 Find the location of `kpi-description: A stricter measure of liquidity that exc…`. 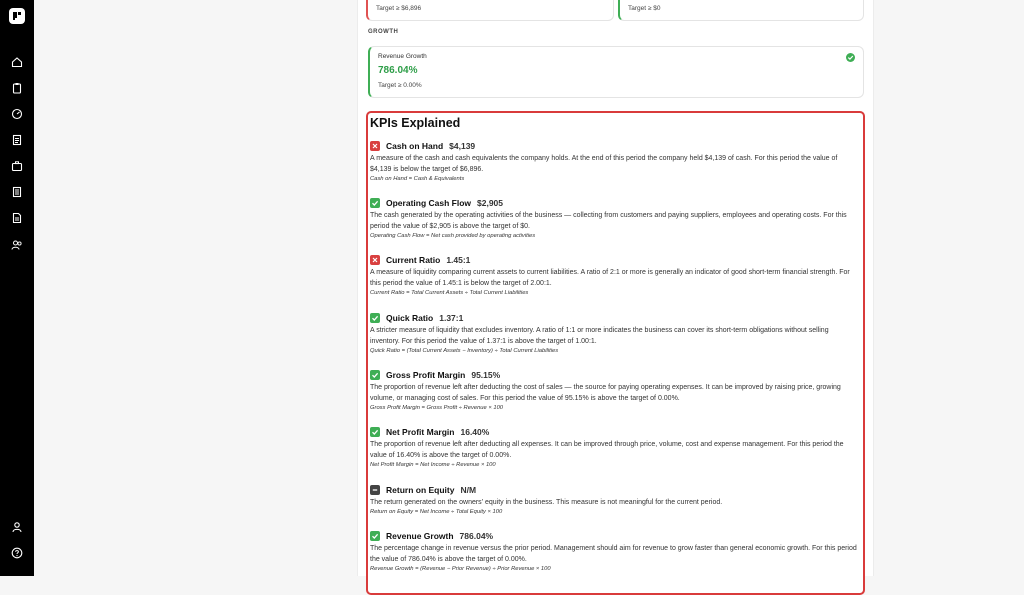

kpi-description: A stricter measure of liquidity that exc… is located at coordinates (599, 336).